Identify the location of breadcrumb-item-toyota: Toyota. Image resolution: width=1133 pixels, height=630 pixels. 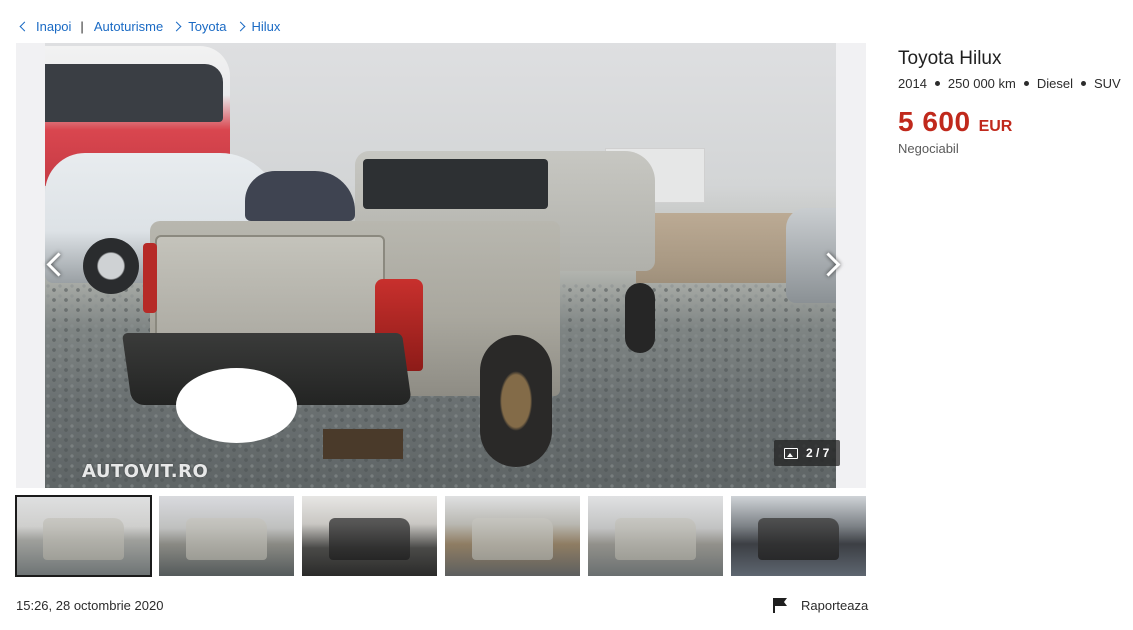
(207, 26).